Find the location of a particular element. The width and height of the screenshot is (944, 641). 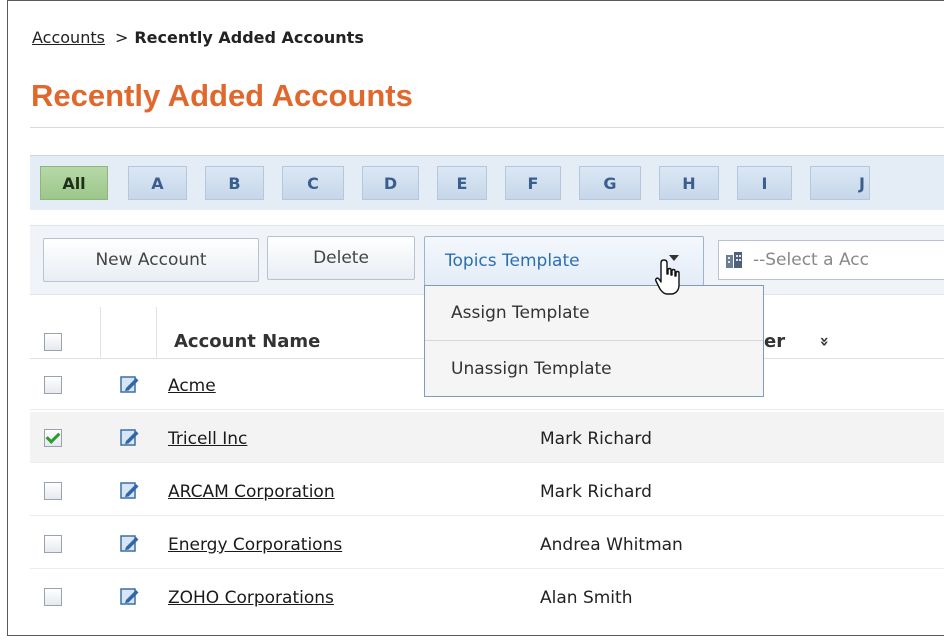

alpha-tab-a: A is located at coordinates (157, 183).